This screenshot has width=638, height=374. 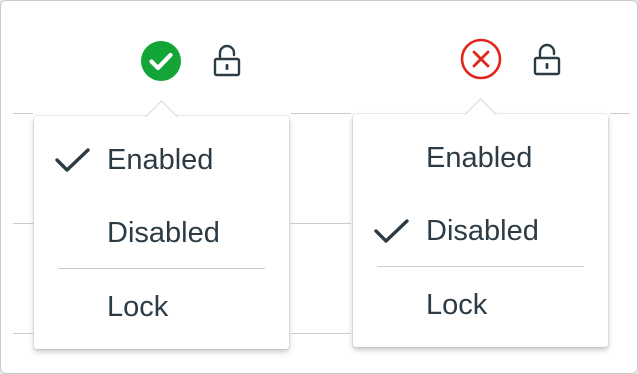 What do you see at coordinates (161, 61) in the screenshot?
I see `check-circle-icon` at bounding box center [161, 61].